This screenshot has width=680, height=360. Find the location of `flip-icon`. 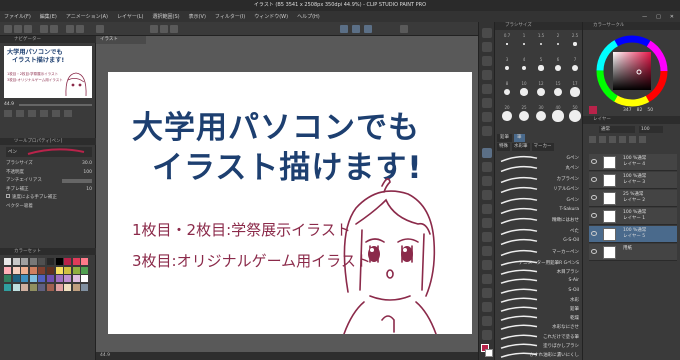

flip-icon is located at coordinates (68, 113).